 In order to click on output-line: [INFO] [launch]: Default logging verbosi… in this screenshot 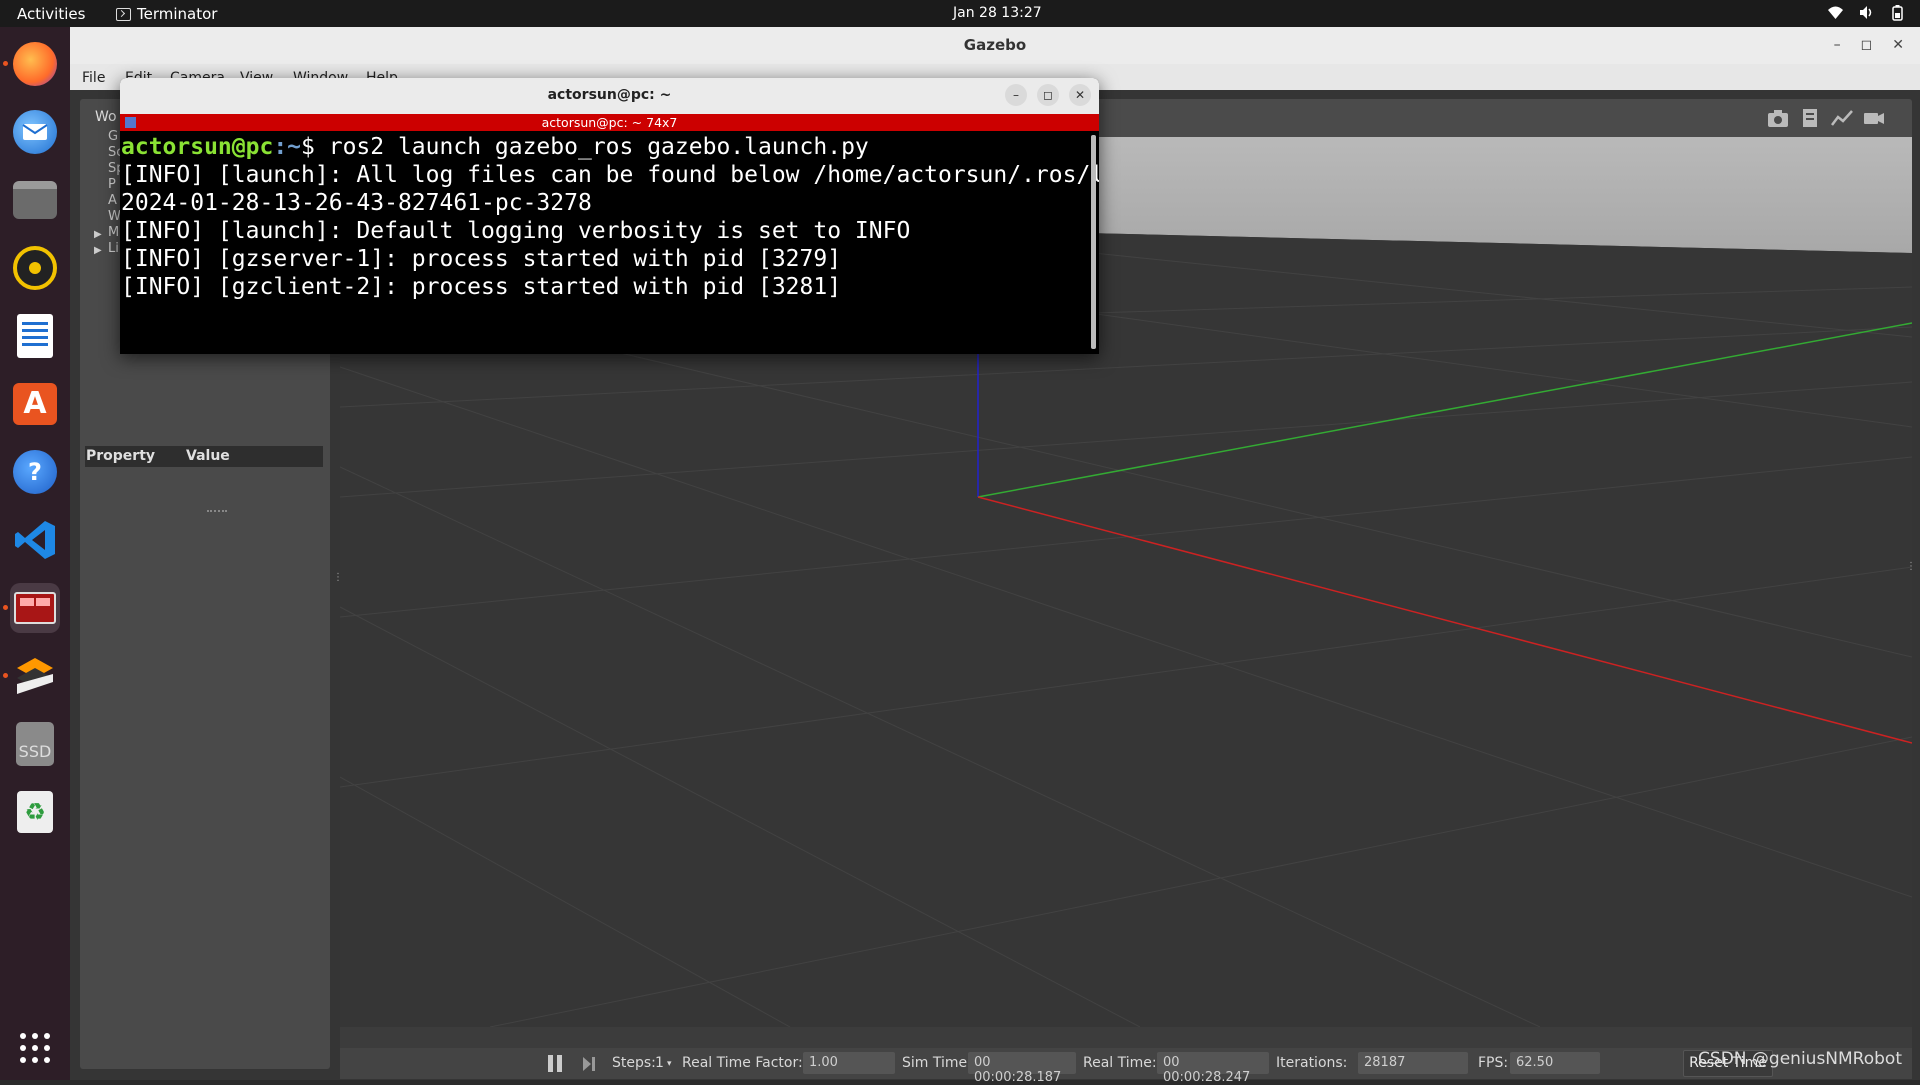, I will do `click(516, 231)`.